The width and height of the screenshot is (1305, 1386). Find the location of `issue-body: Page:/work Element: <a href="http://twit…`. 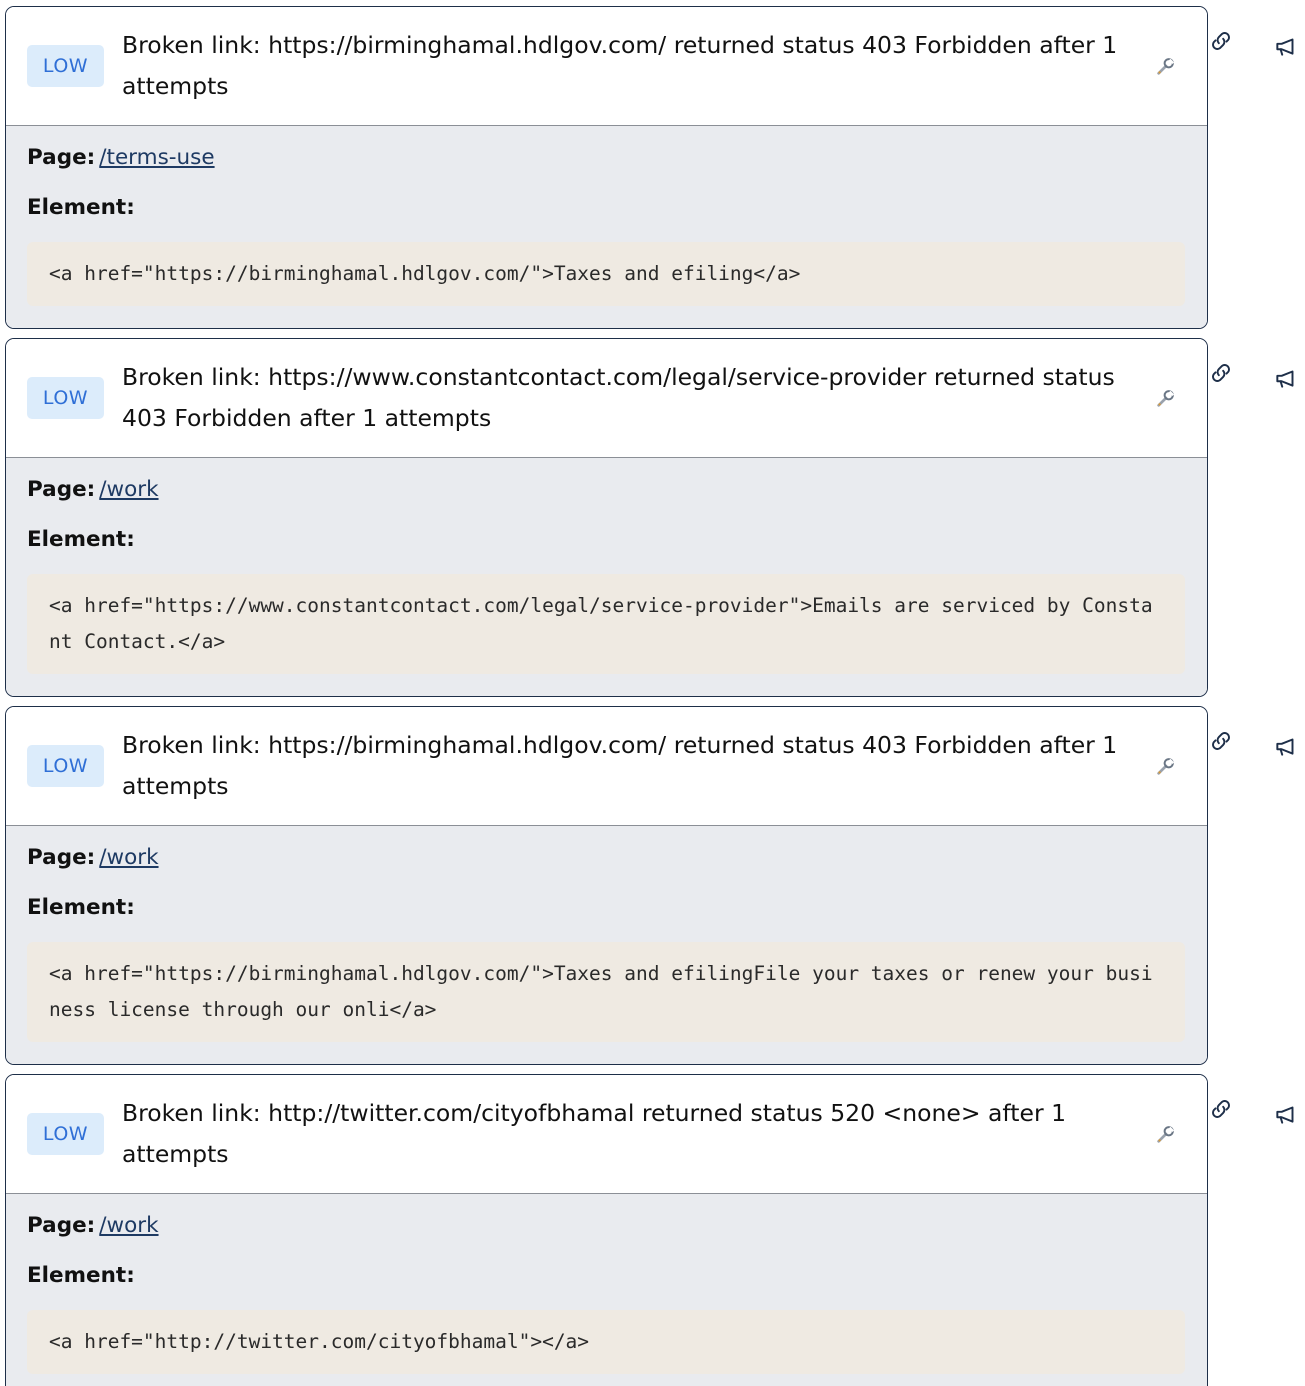

issue-body: Page:/work Element: <a href="http://twit… is located at coordinates (606, 1290).